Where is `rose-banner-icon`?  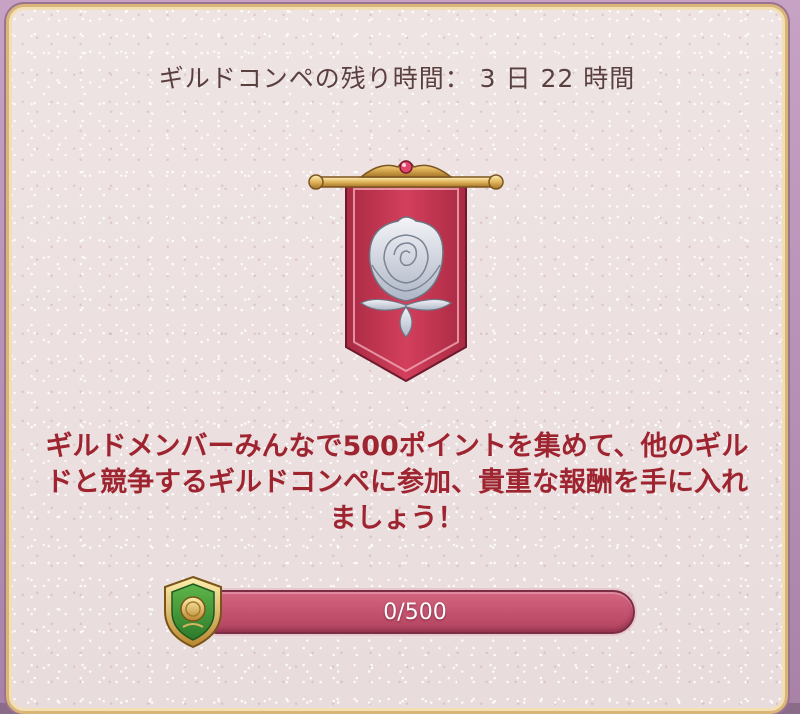 rose-banner-icon is located at coordinates (406, 271).